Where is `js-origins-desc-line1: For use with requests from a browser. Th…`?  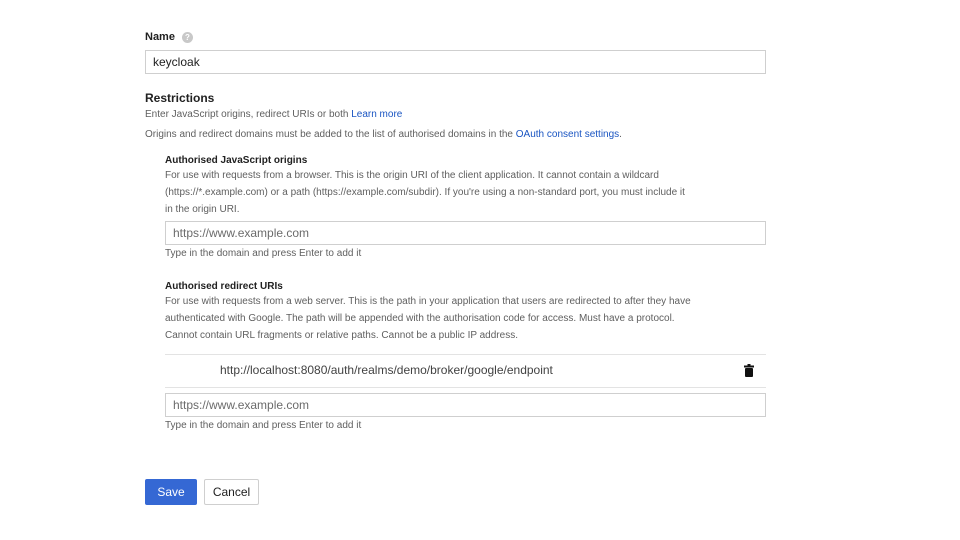
js-origins-desc-line1: For use with requests from a browser. Th… is located at coordinates (412, 175).